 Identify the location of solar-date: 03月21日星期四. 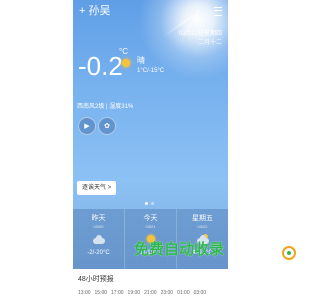
(200, 34).